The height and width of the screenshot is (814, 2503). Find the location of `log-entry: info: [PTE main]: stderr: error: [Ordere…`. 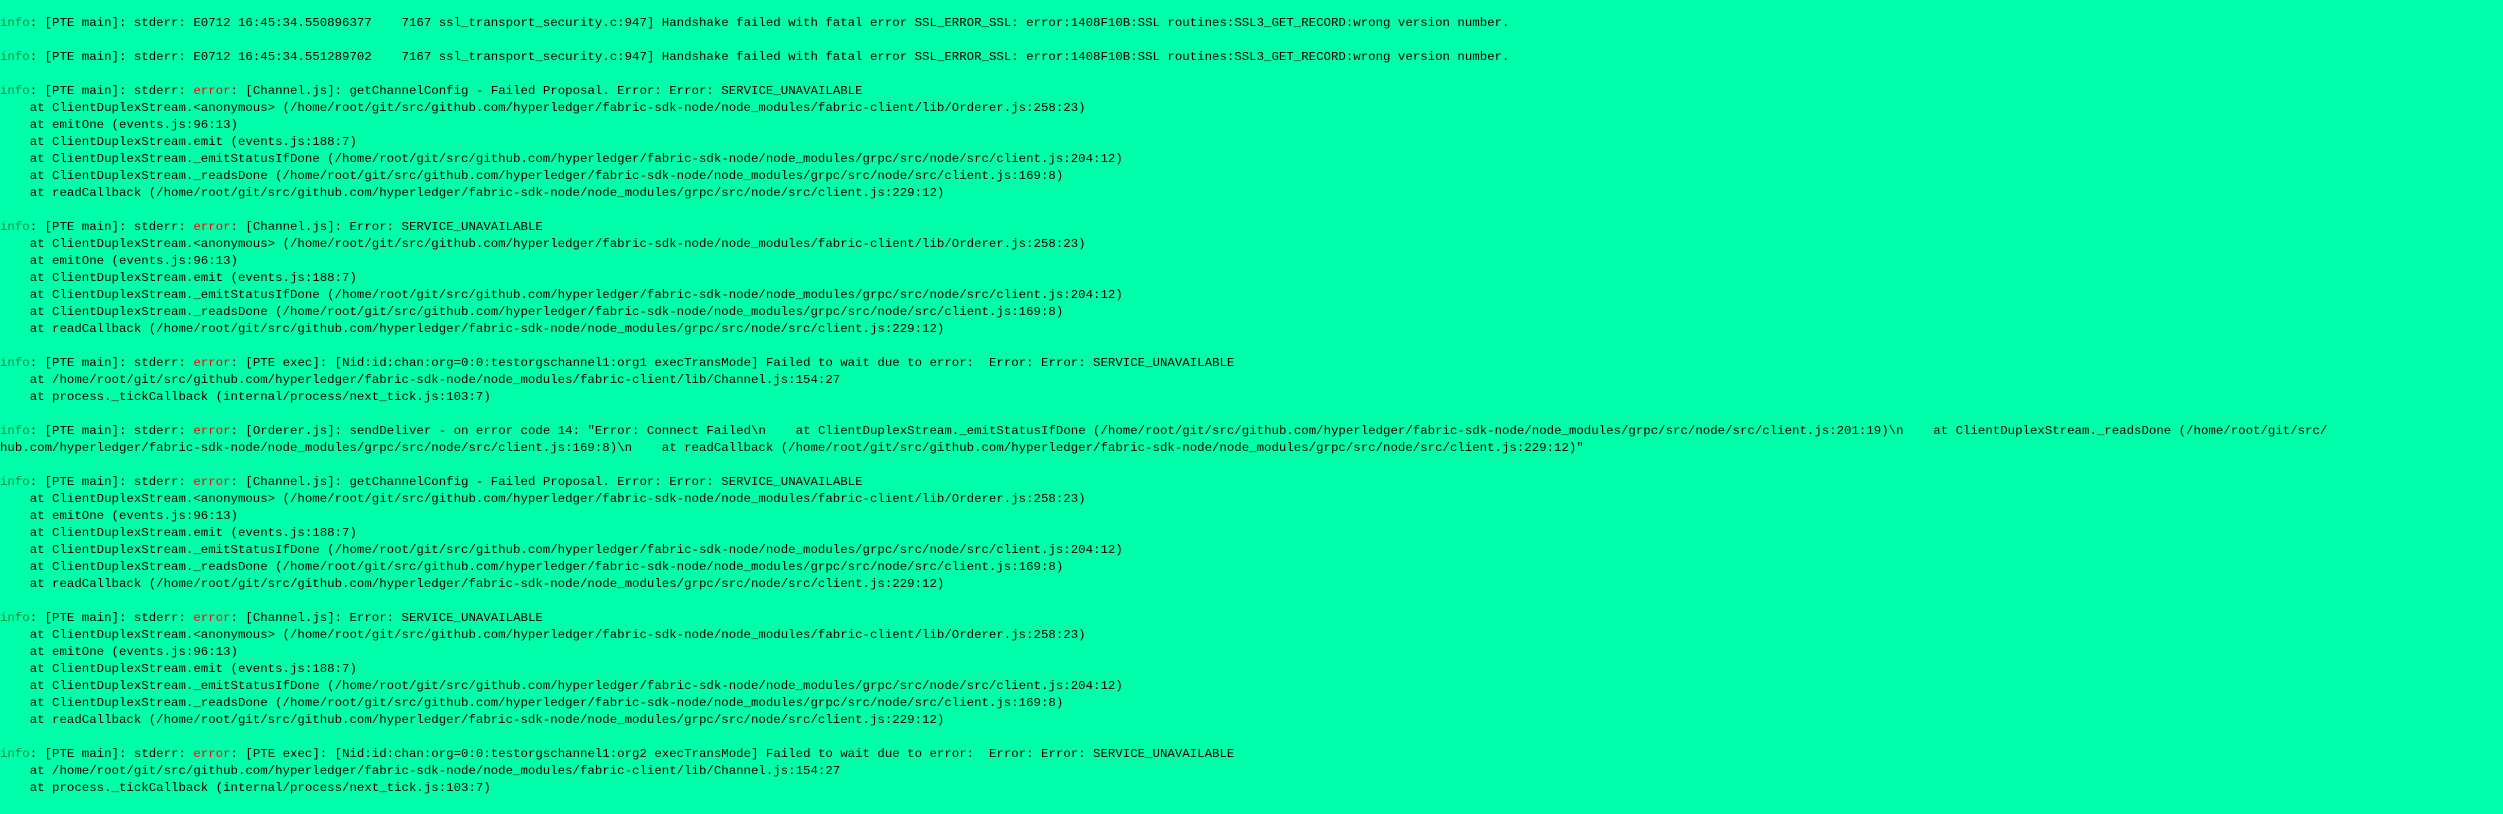

log-entry: info: [PTE main]: stderr: error: [Ordere… is located at coordinates (1251, 440).